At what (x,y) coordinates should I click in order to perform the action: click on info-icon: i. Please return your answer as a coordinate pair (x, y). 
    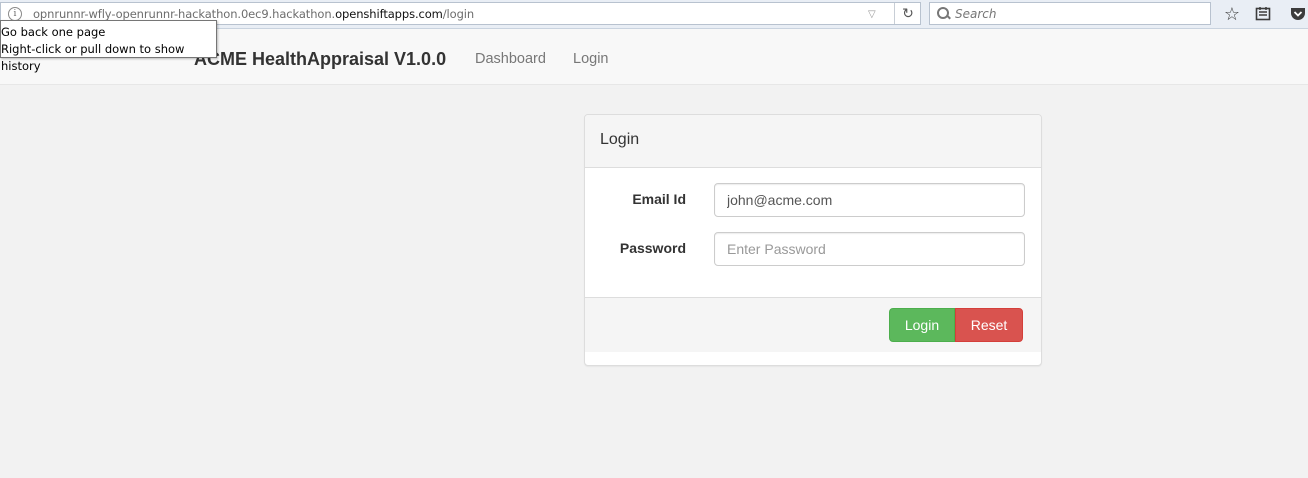
    Looking at the image, I should click on (15, 13).